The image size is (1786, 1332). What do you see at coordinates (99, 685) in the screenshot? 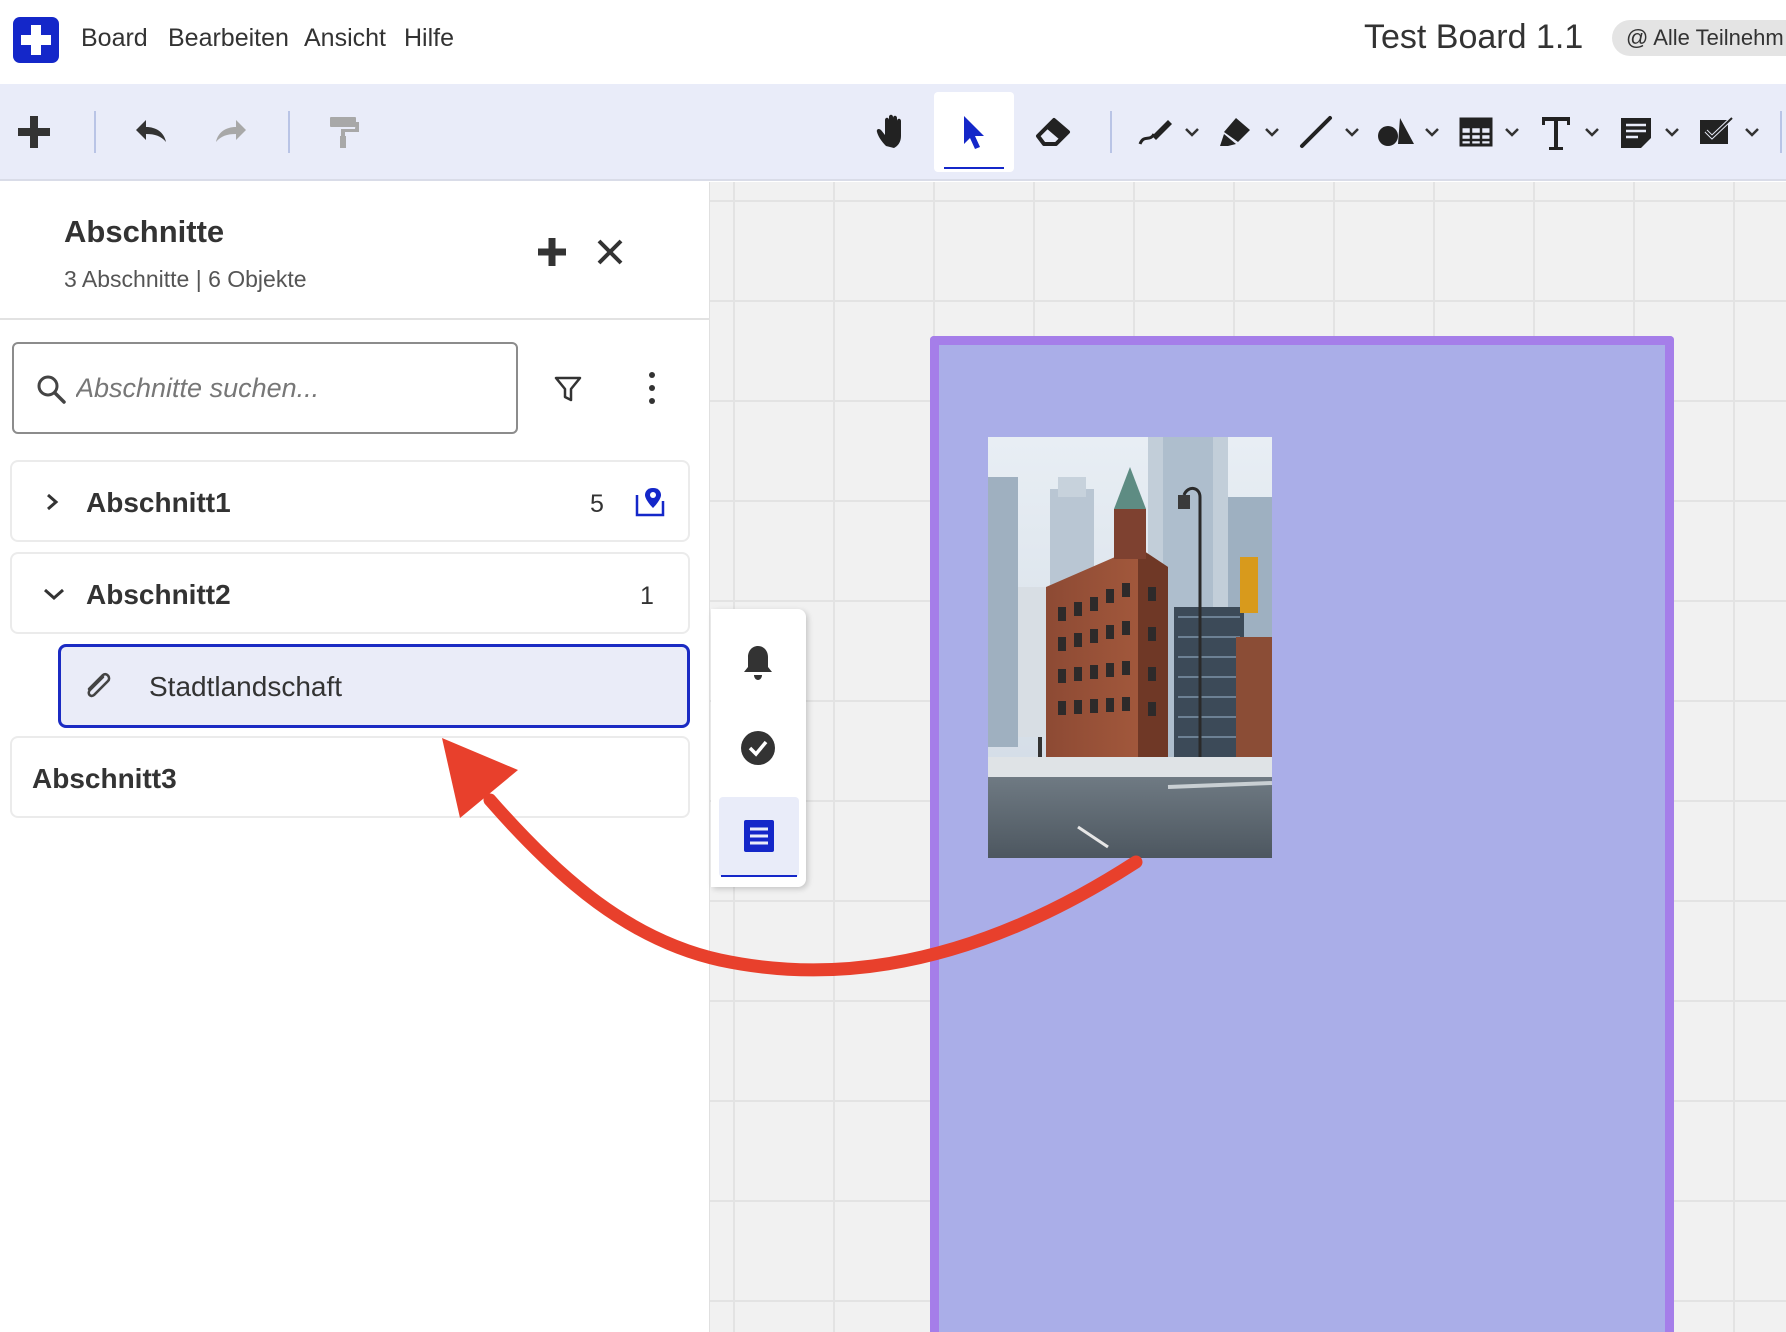
I see `paperclip-icon` at bounding box center [99, 685].